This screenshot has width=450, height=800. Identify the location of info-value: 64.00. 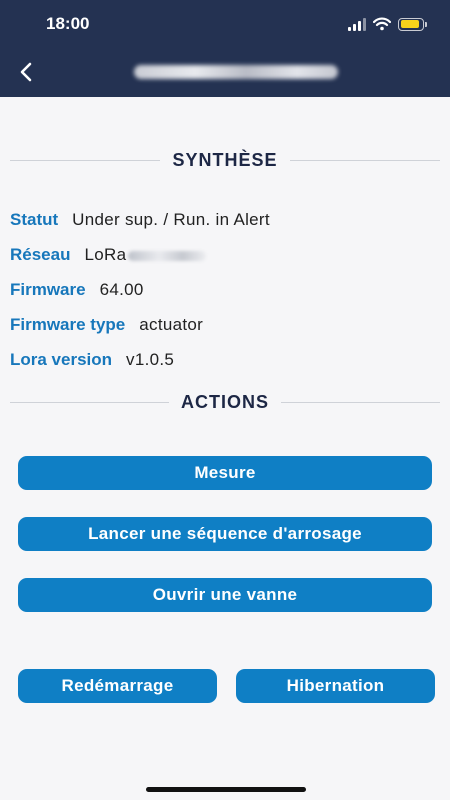
(121, 289).